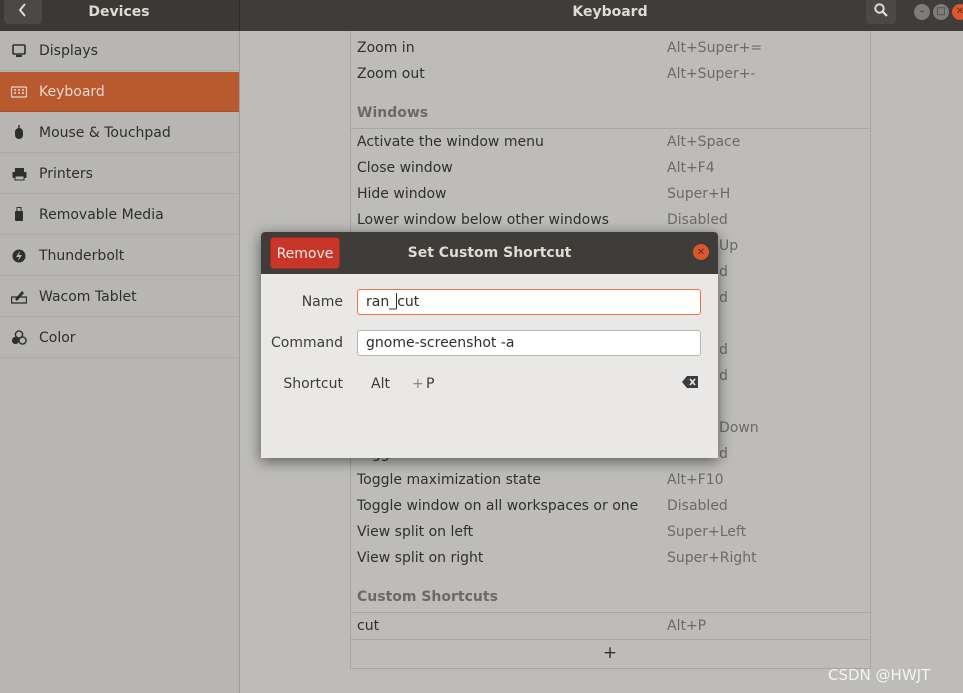 The height and width of the screenshot is (693, 963). Describe the element at coordinates (610, 12) in the screenshot. I see `page-title: Keyboard` at that location.